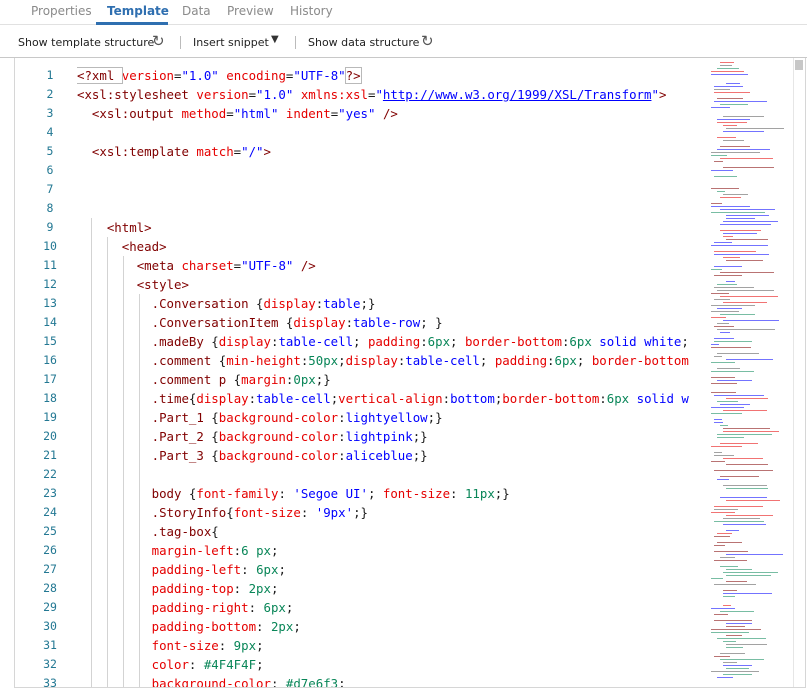 This screenshot has width=807, height=696. I want to click on code-line: color: #4F4F4F;, so click(170, 664).